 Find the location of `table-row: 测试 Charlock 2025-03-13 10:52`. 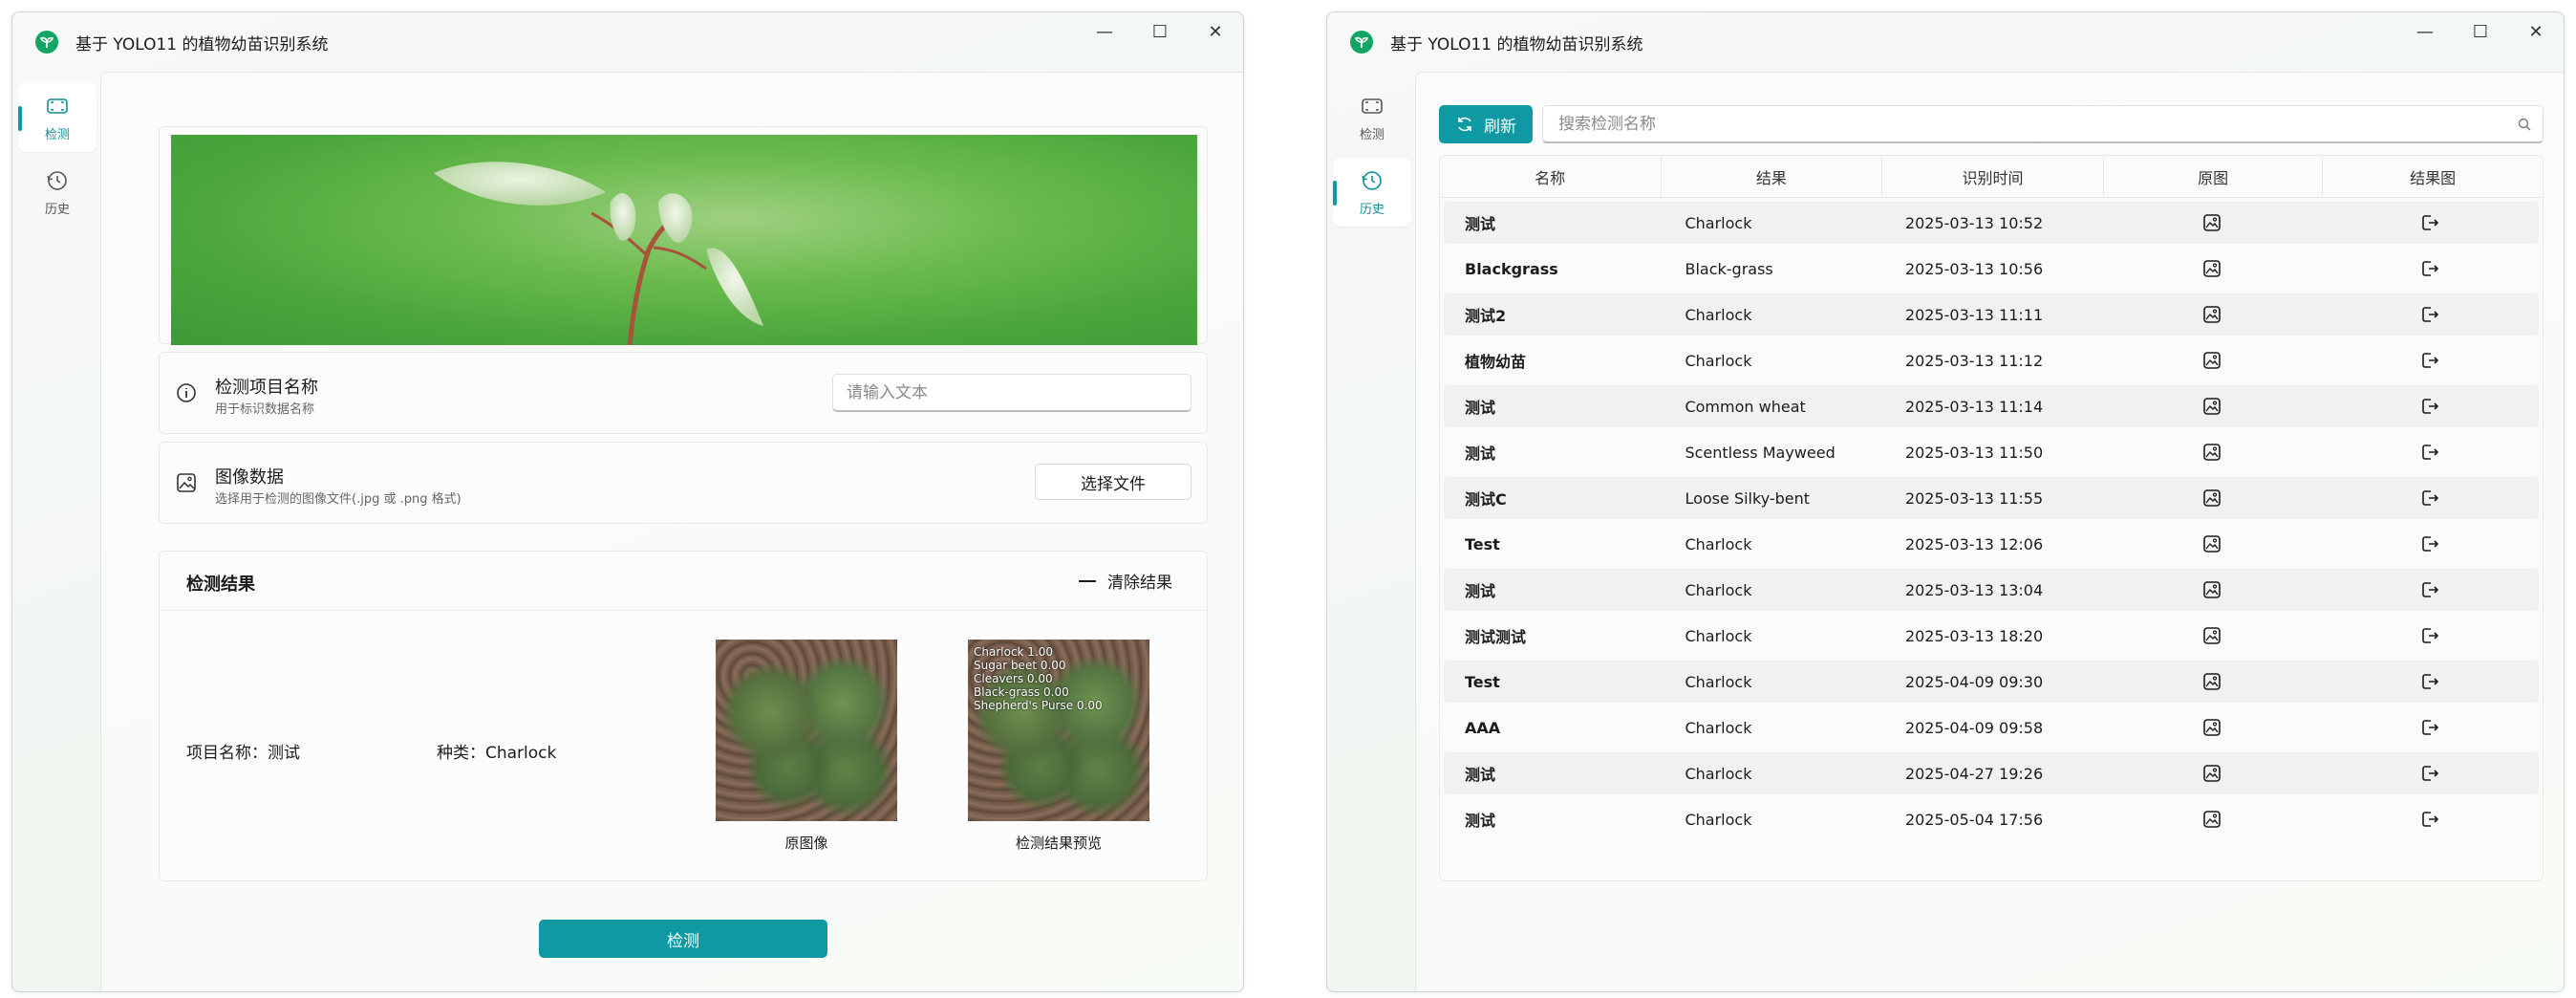

table-row: 测试 Charlock 2025-03-13 10:52 is located at coordinates (1991, 223).